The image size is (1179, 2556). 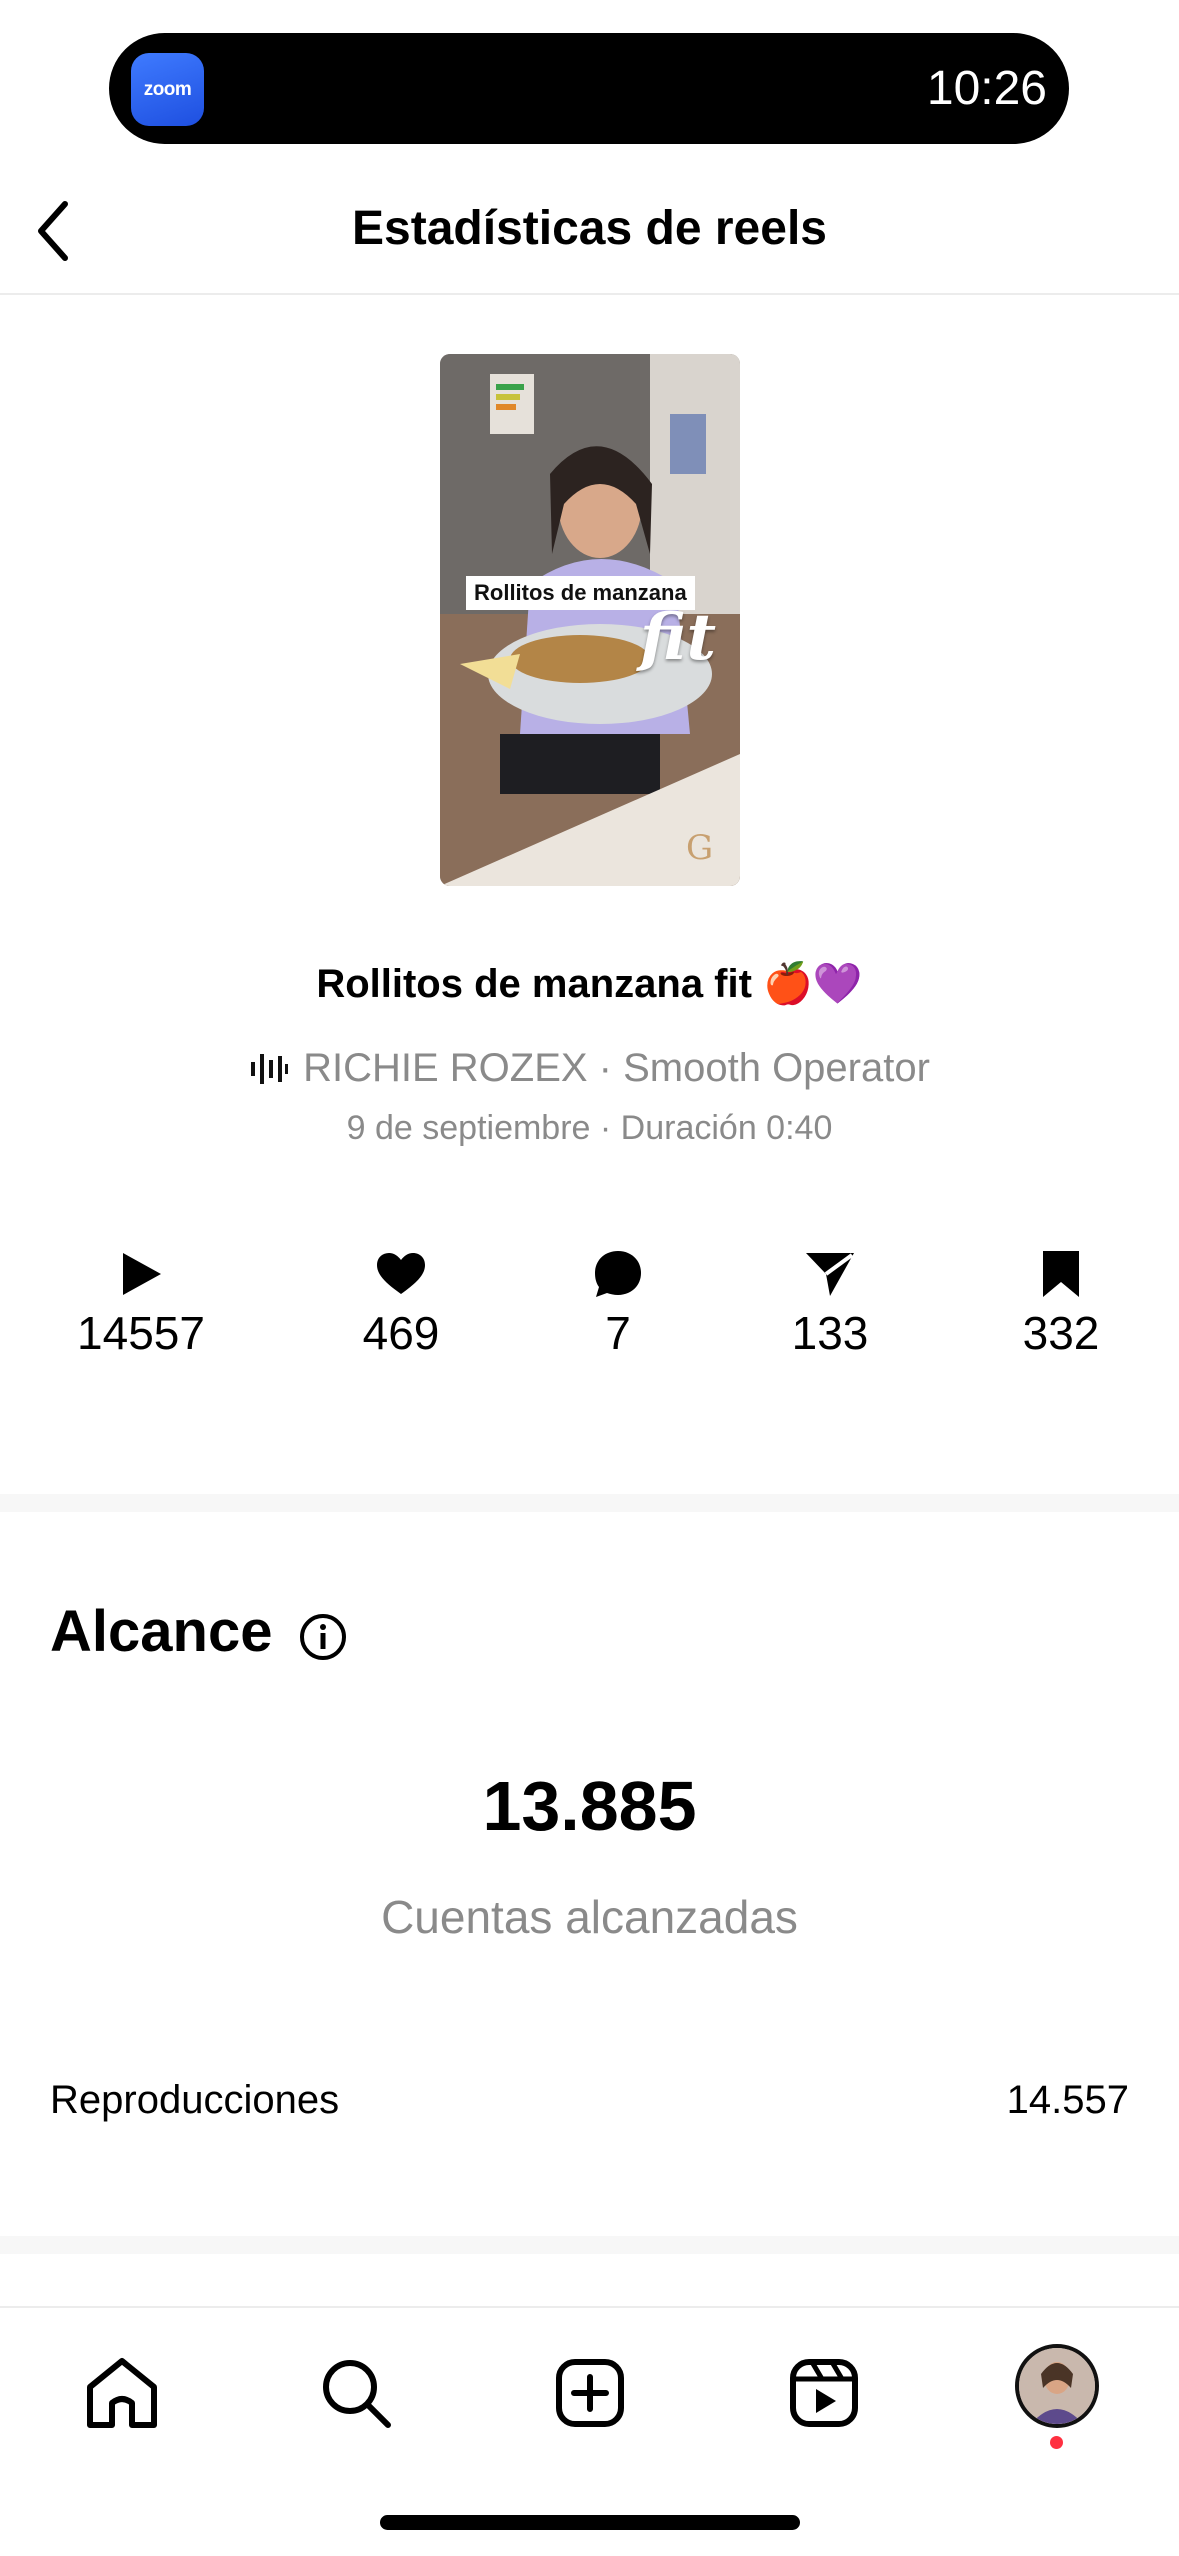 I want to click on home-icon, so click(x=122, y=2393).